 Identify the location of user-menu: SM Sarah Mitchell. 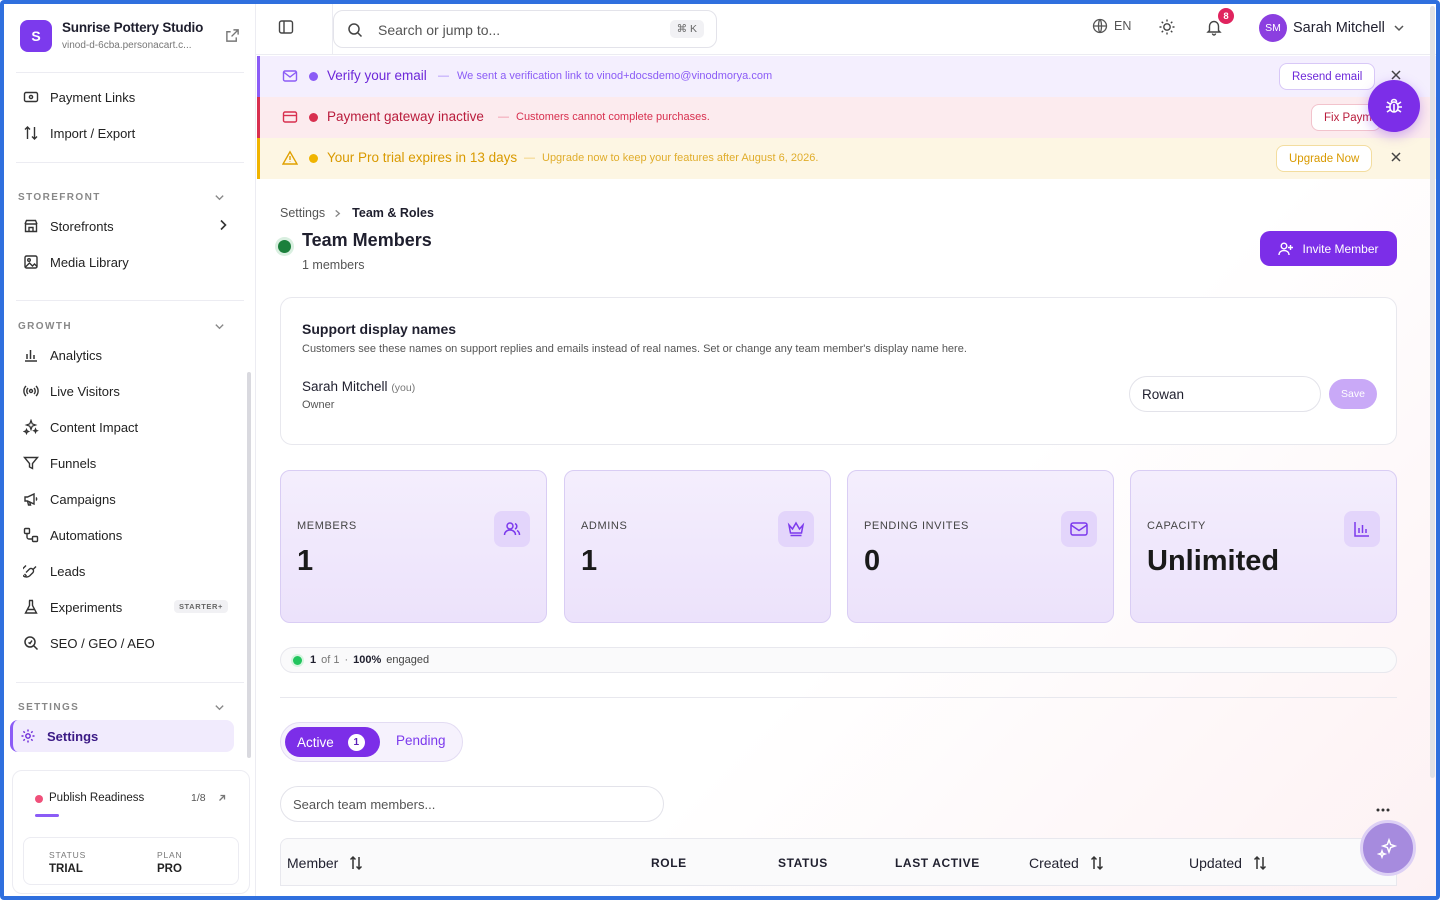
(1332, 28).